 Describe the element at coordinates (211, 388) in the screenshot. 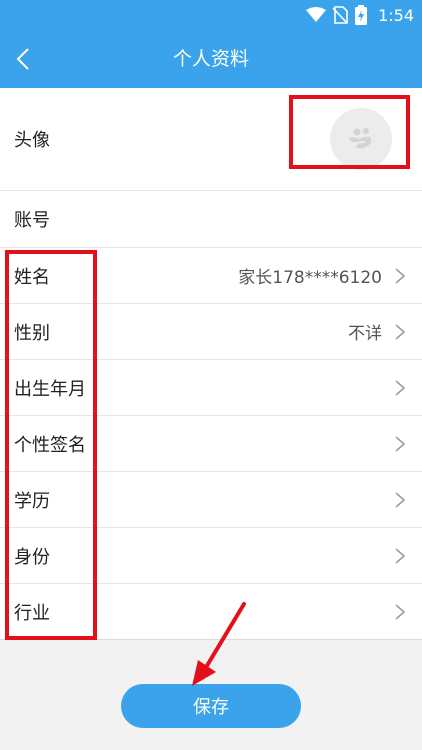

I see `birth-month-row: 出生年月` at that location.